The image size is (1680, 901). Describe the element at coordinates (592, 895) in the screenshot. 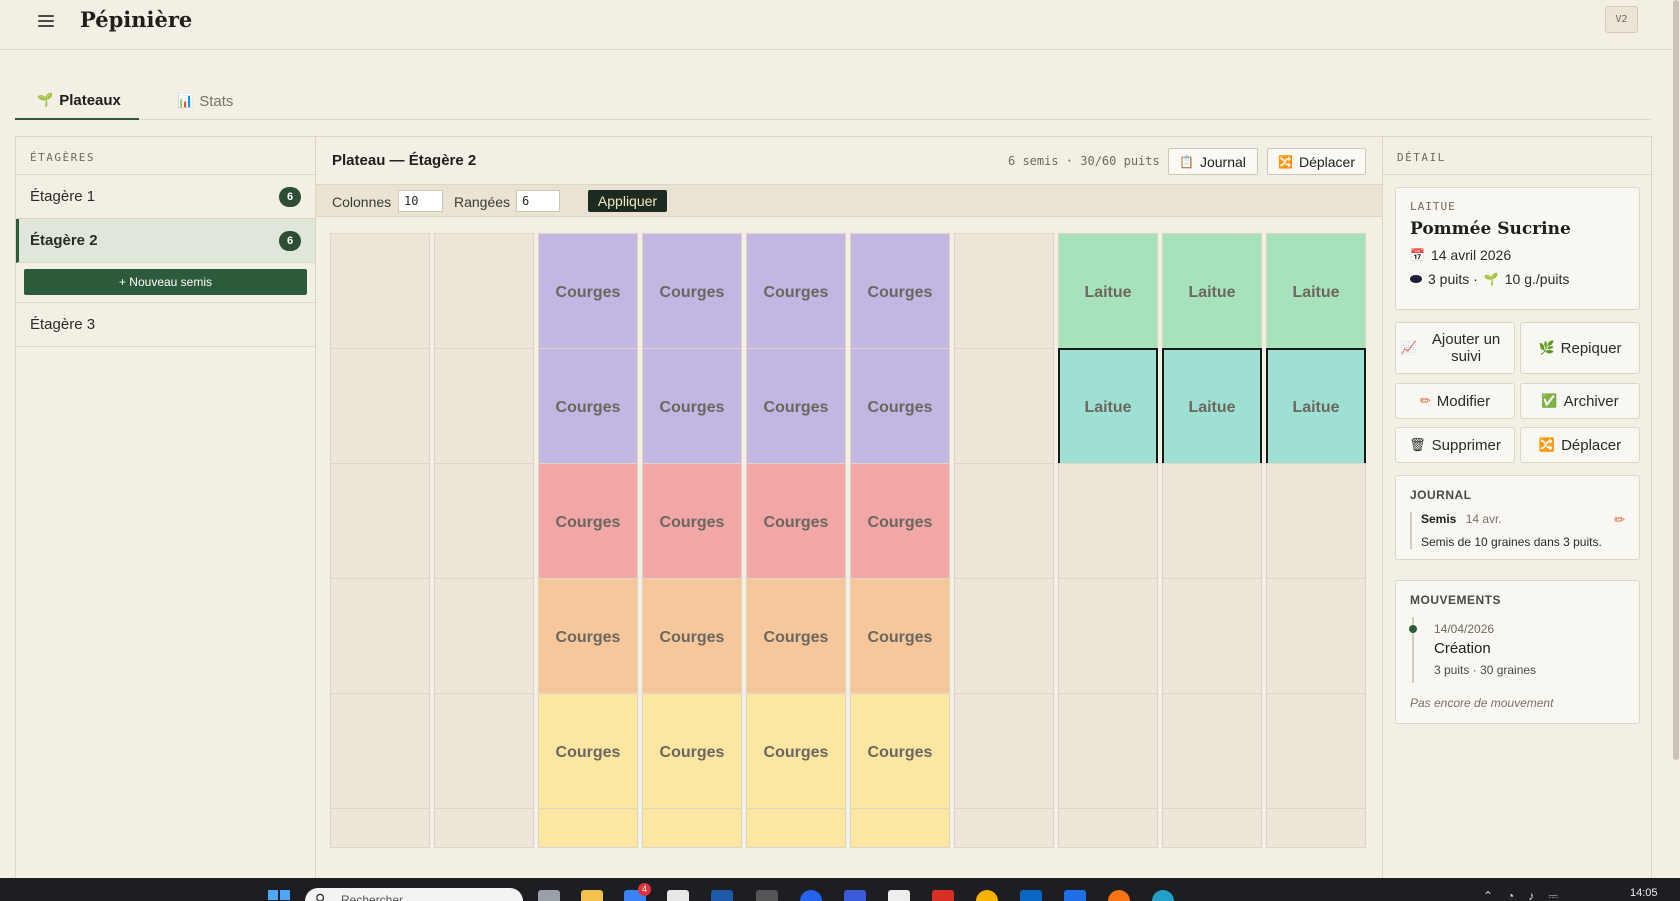

I see `file-explorer-icon` at that location.